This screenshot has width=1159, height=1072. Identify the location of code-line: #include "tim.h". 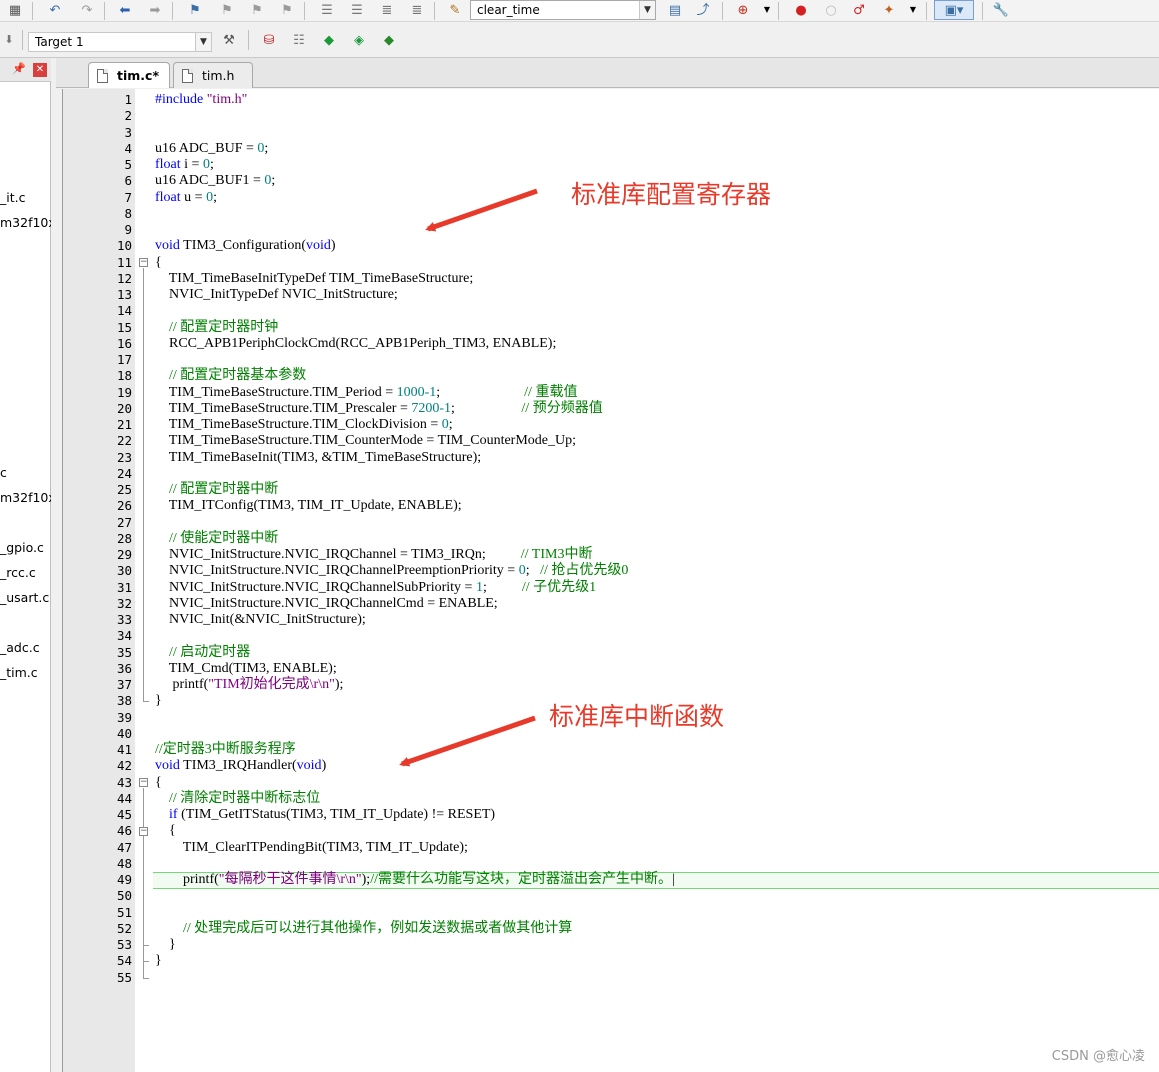
(201, 100).